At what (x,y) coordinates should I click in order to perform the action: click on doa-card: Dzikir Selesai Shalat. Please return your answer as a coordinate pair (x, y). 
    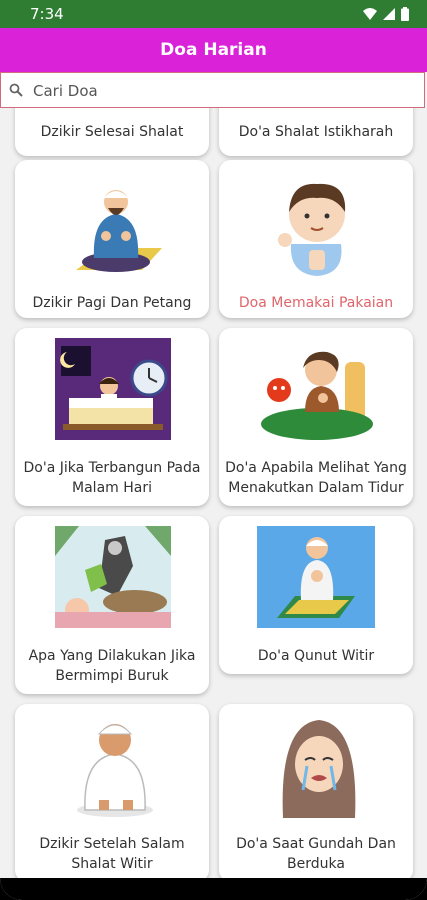
    Looking at the image, I should click on (112, 132).